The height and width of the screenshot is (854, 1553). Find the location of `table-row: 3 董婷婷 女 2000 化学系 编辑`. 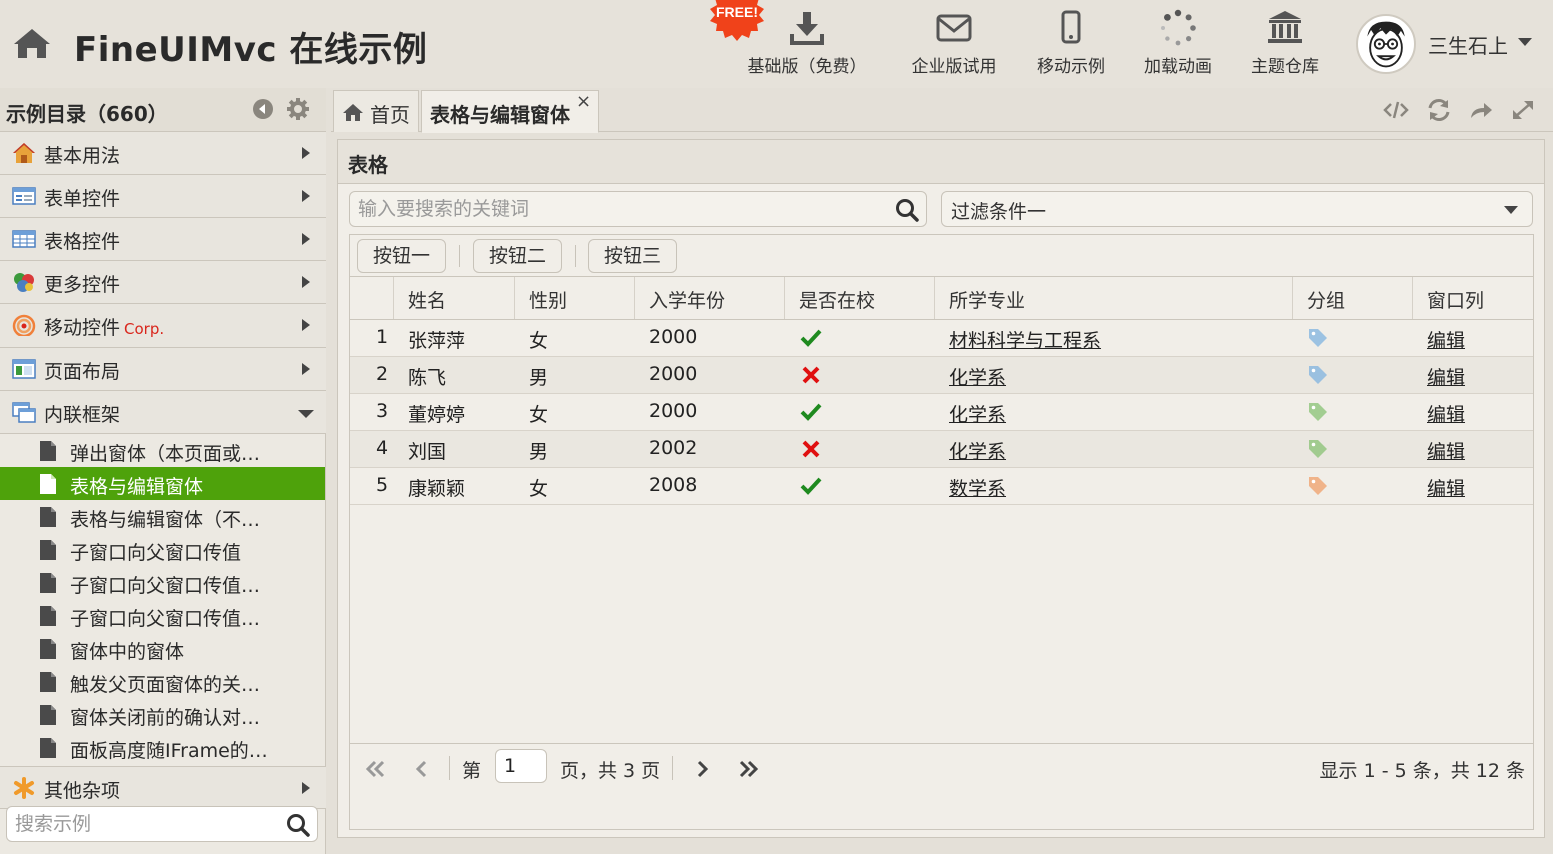

table-row: 3 董婷婷 女 2000 化学系 编辑 is located at coordinates (941, 412).